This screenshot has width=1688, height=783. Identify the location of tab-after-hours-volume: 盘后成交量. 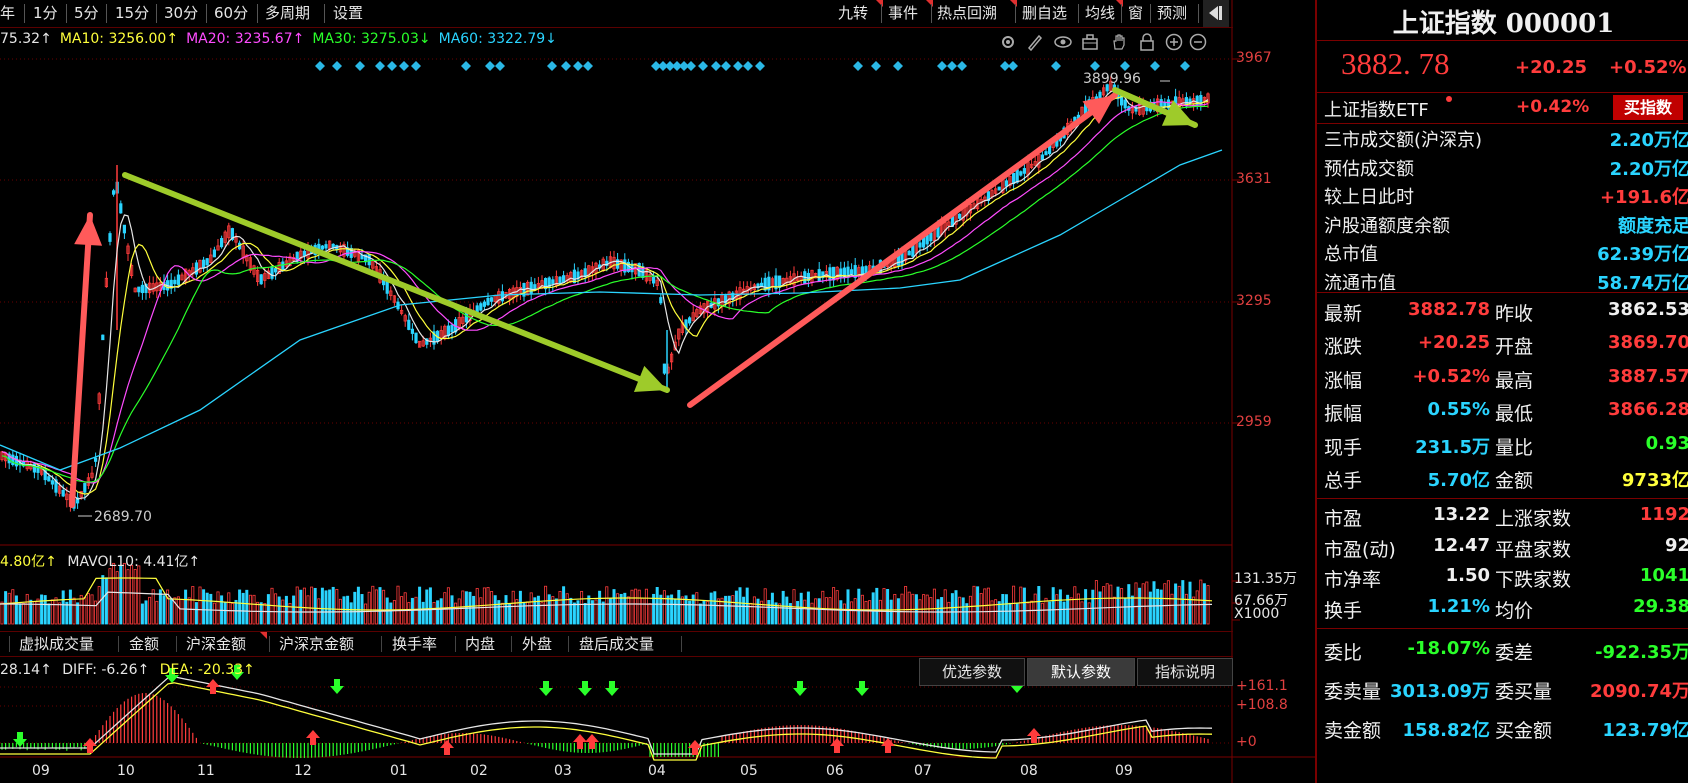
(616, 644).